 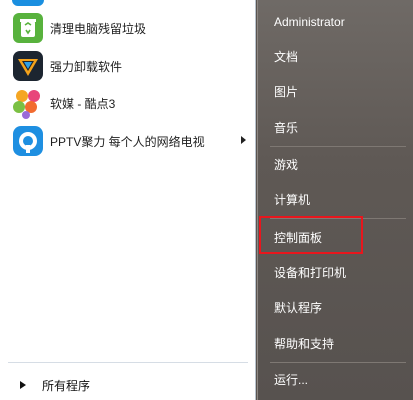 I want to click on program-label: 软媒 - 酷点3, so click(x=83, y=103).